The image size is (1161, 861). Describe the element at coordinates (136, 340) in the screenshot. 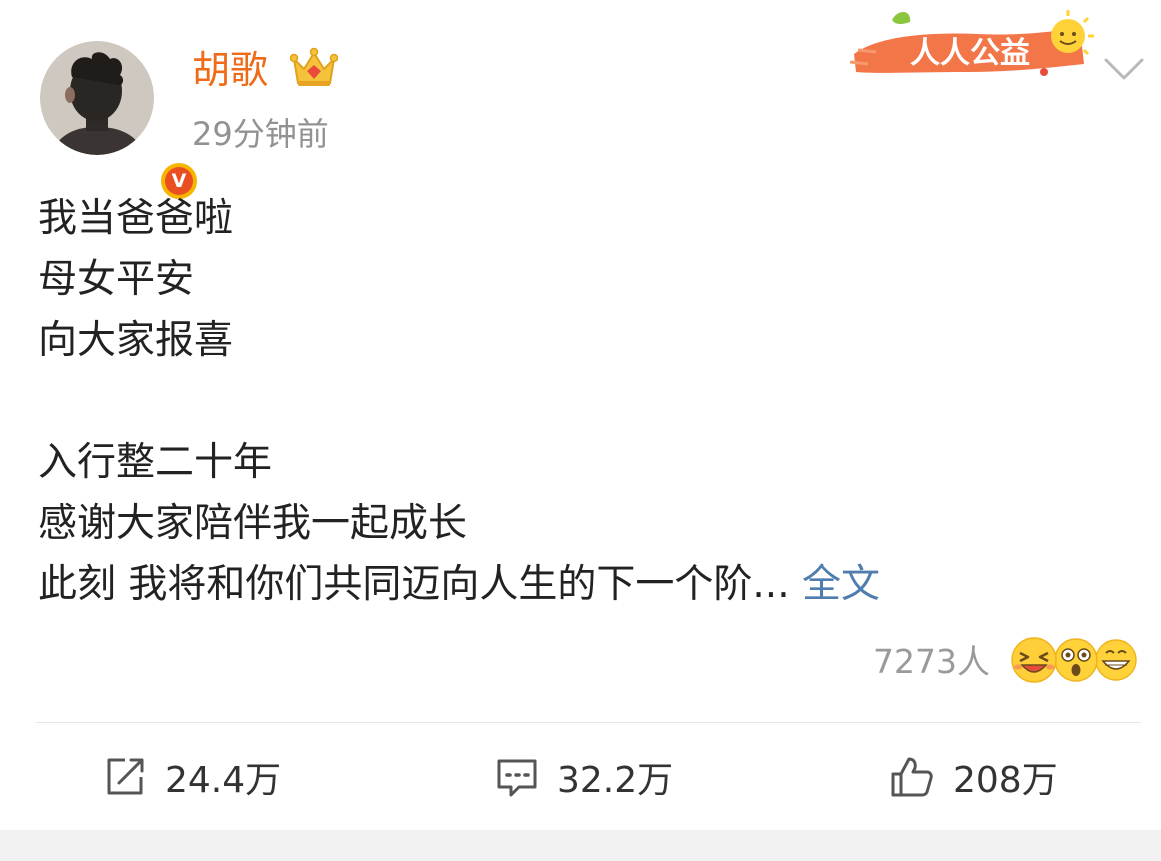

I see `content-line: 向大家报喜` at that location.